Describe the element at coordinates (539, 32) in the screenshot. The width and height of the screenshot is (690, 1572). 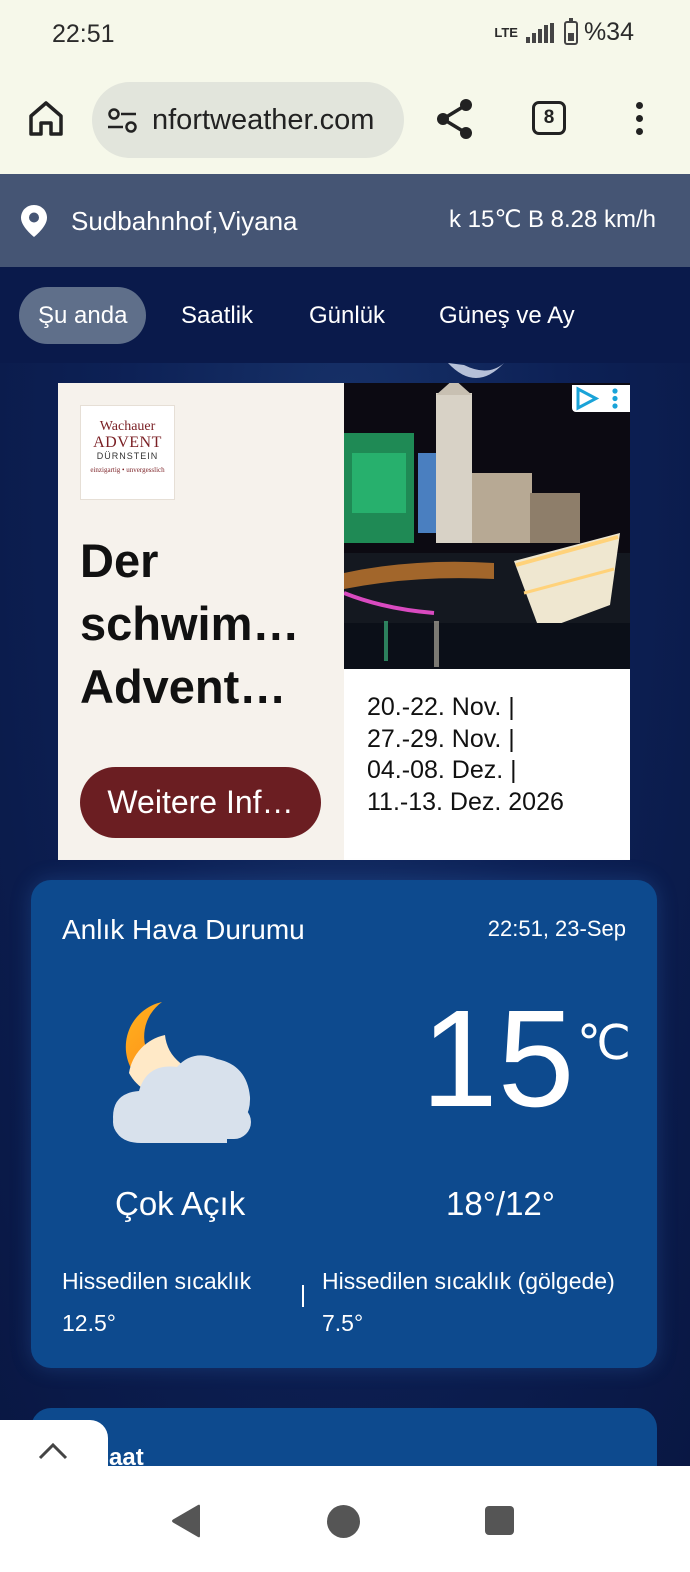
I see `signal-icon` at that location.